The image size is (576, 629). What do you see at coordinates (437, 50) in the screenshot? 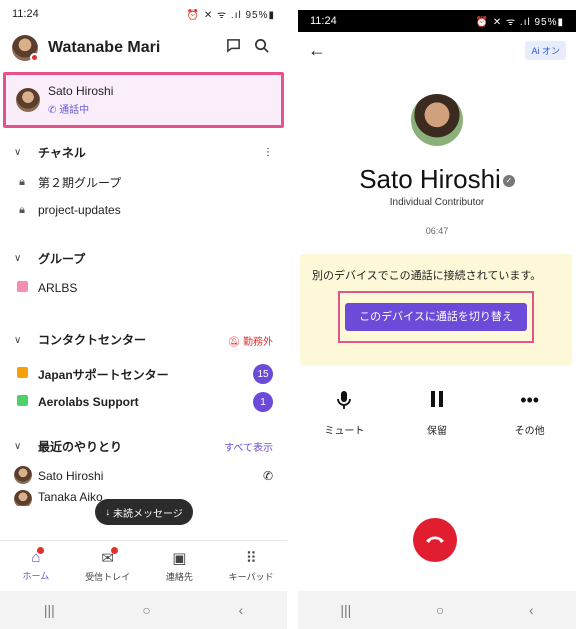
I see `call-topbar: ← Ai オン` at bounding box center [437, 50].